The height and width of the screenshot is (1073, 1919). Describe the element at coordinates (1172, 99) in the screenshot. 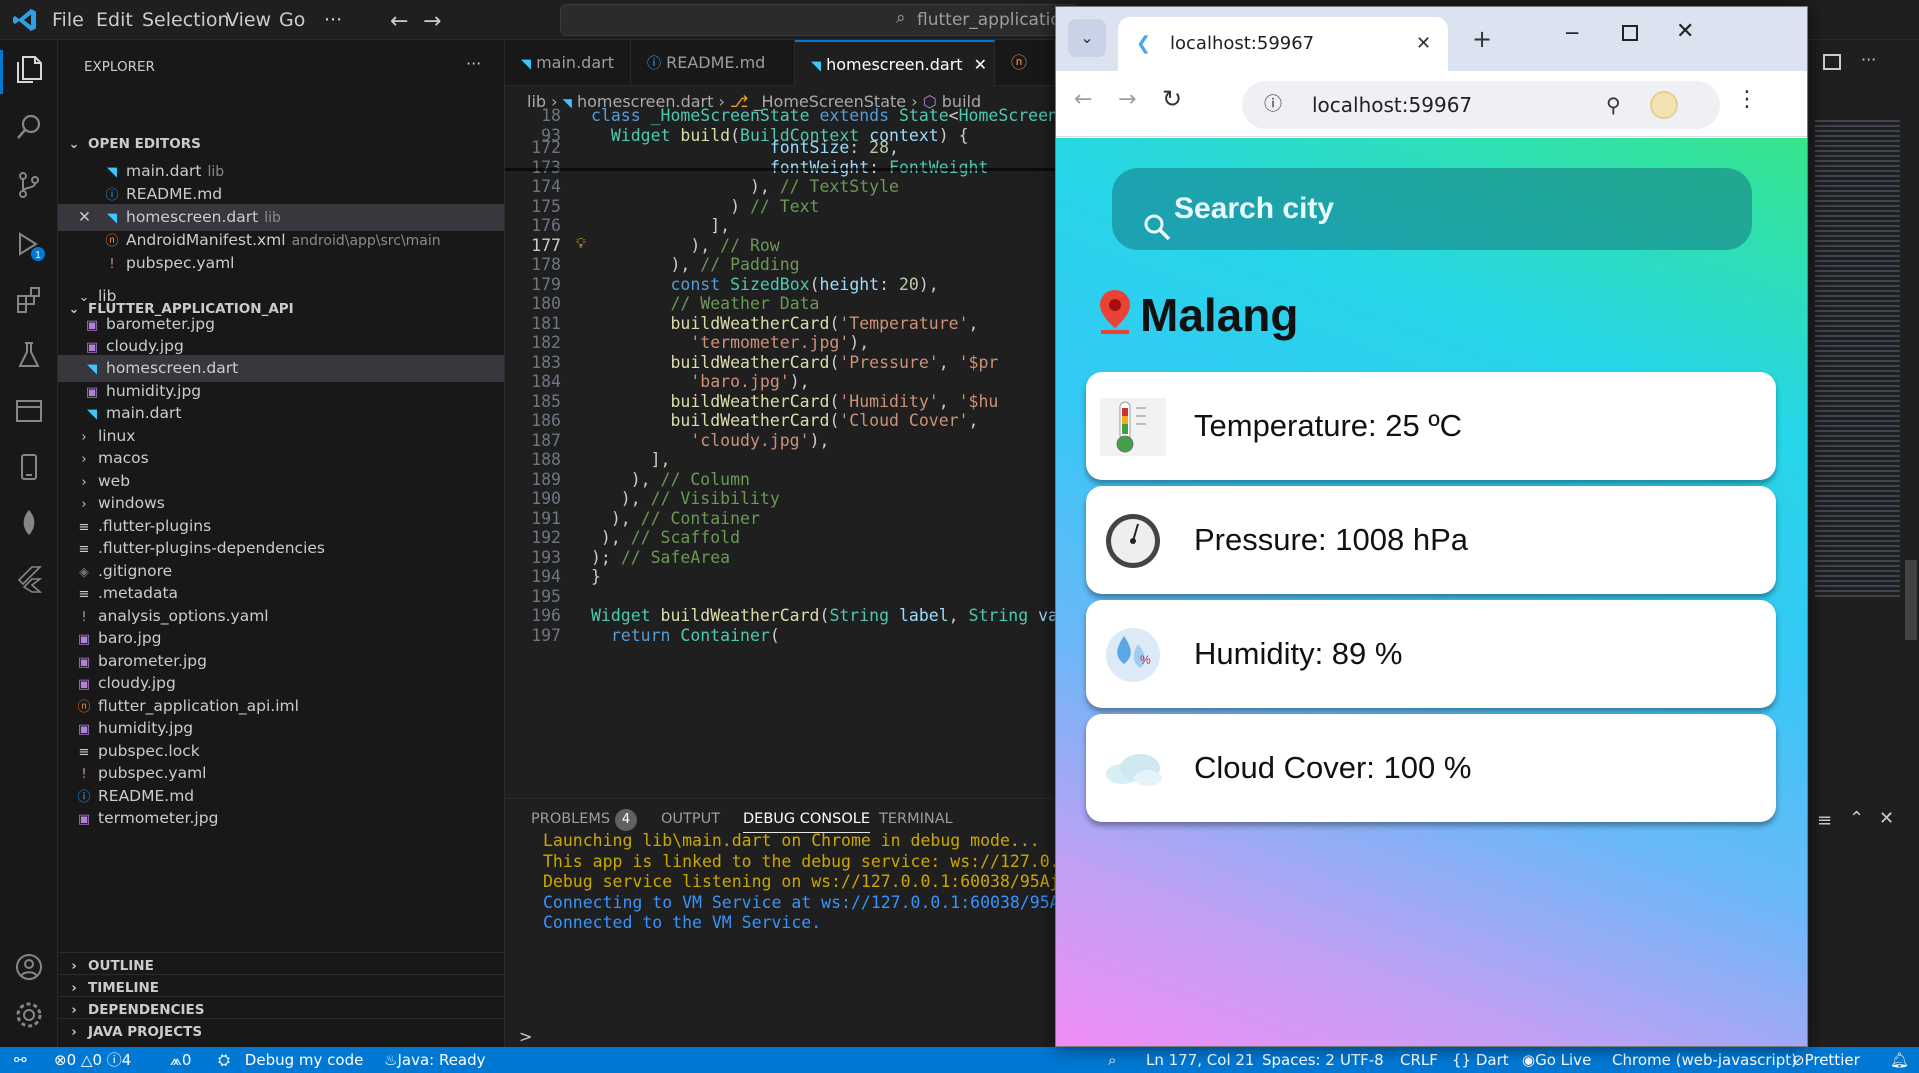

I see `reload-icon: ↻` at that location.